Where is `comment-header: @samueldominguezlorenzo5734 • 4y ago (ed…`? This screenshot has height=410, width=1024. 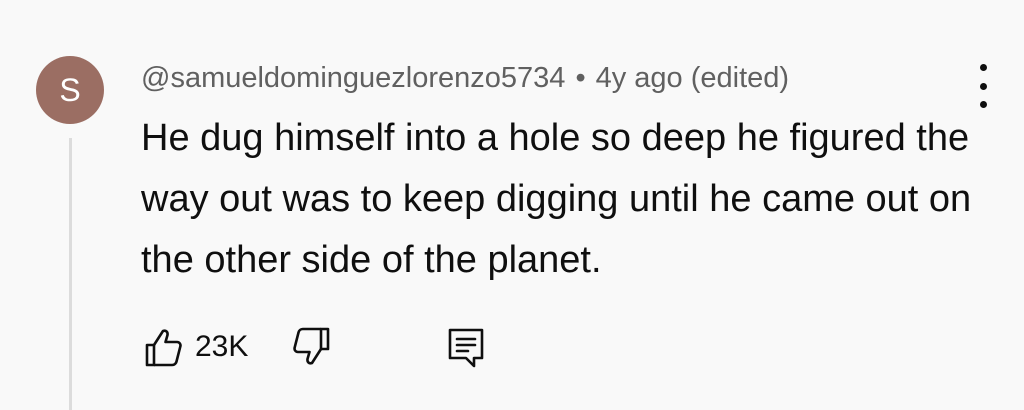
comment-header: @samueldominguezlorenzo5734 • 4y ago (ed… is located at coordinates (465, 78).